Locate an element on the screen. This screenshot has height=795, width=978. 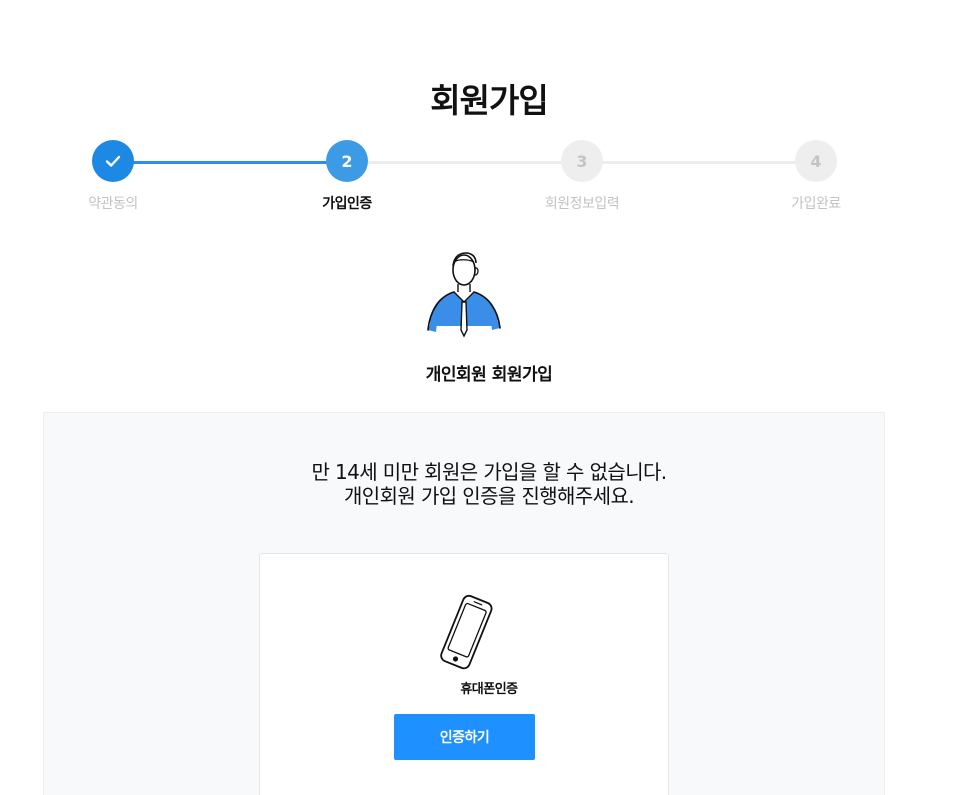
step-2-label: 가입인증 is located at coordinates (347, 204).